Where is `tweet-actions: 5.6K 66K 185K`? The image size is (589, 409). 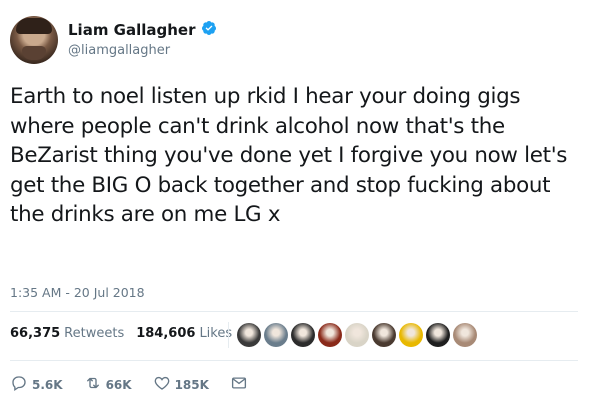
tweet-actions: 5.6K 66K 185K is located at coordinates (139, 384).